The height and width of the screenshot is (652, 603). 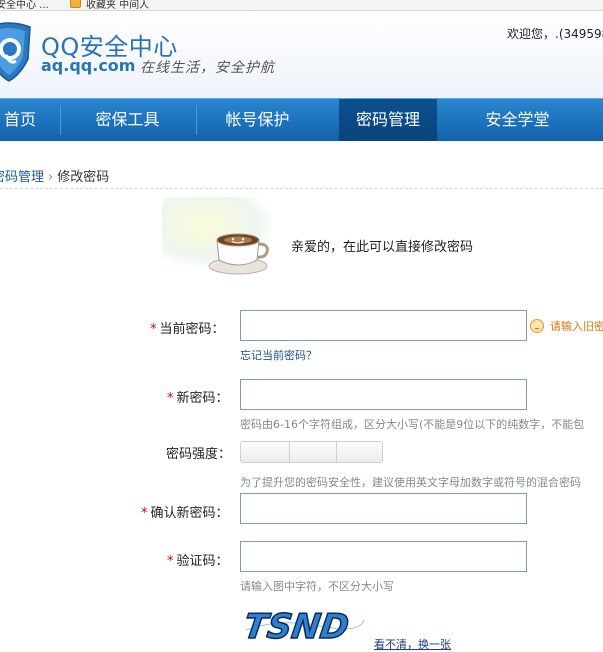 What do you see at coordinates (88, 65) in the screenshot?
I see `brand-url: aq.qq.com` at bounding box center [88, 65].